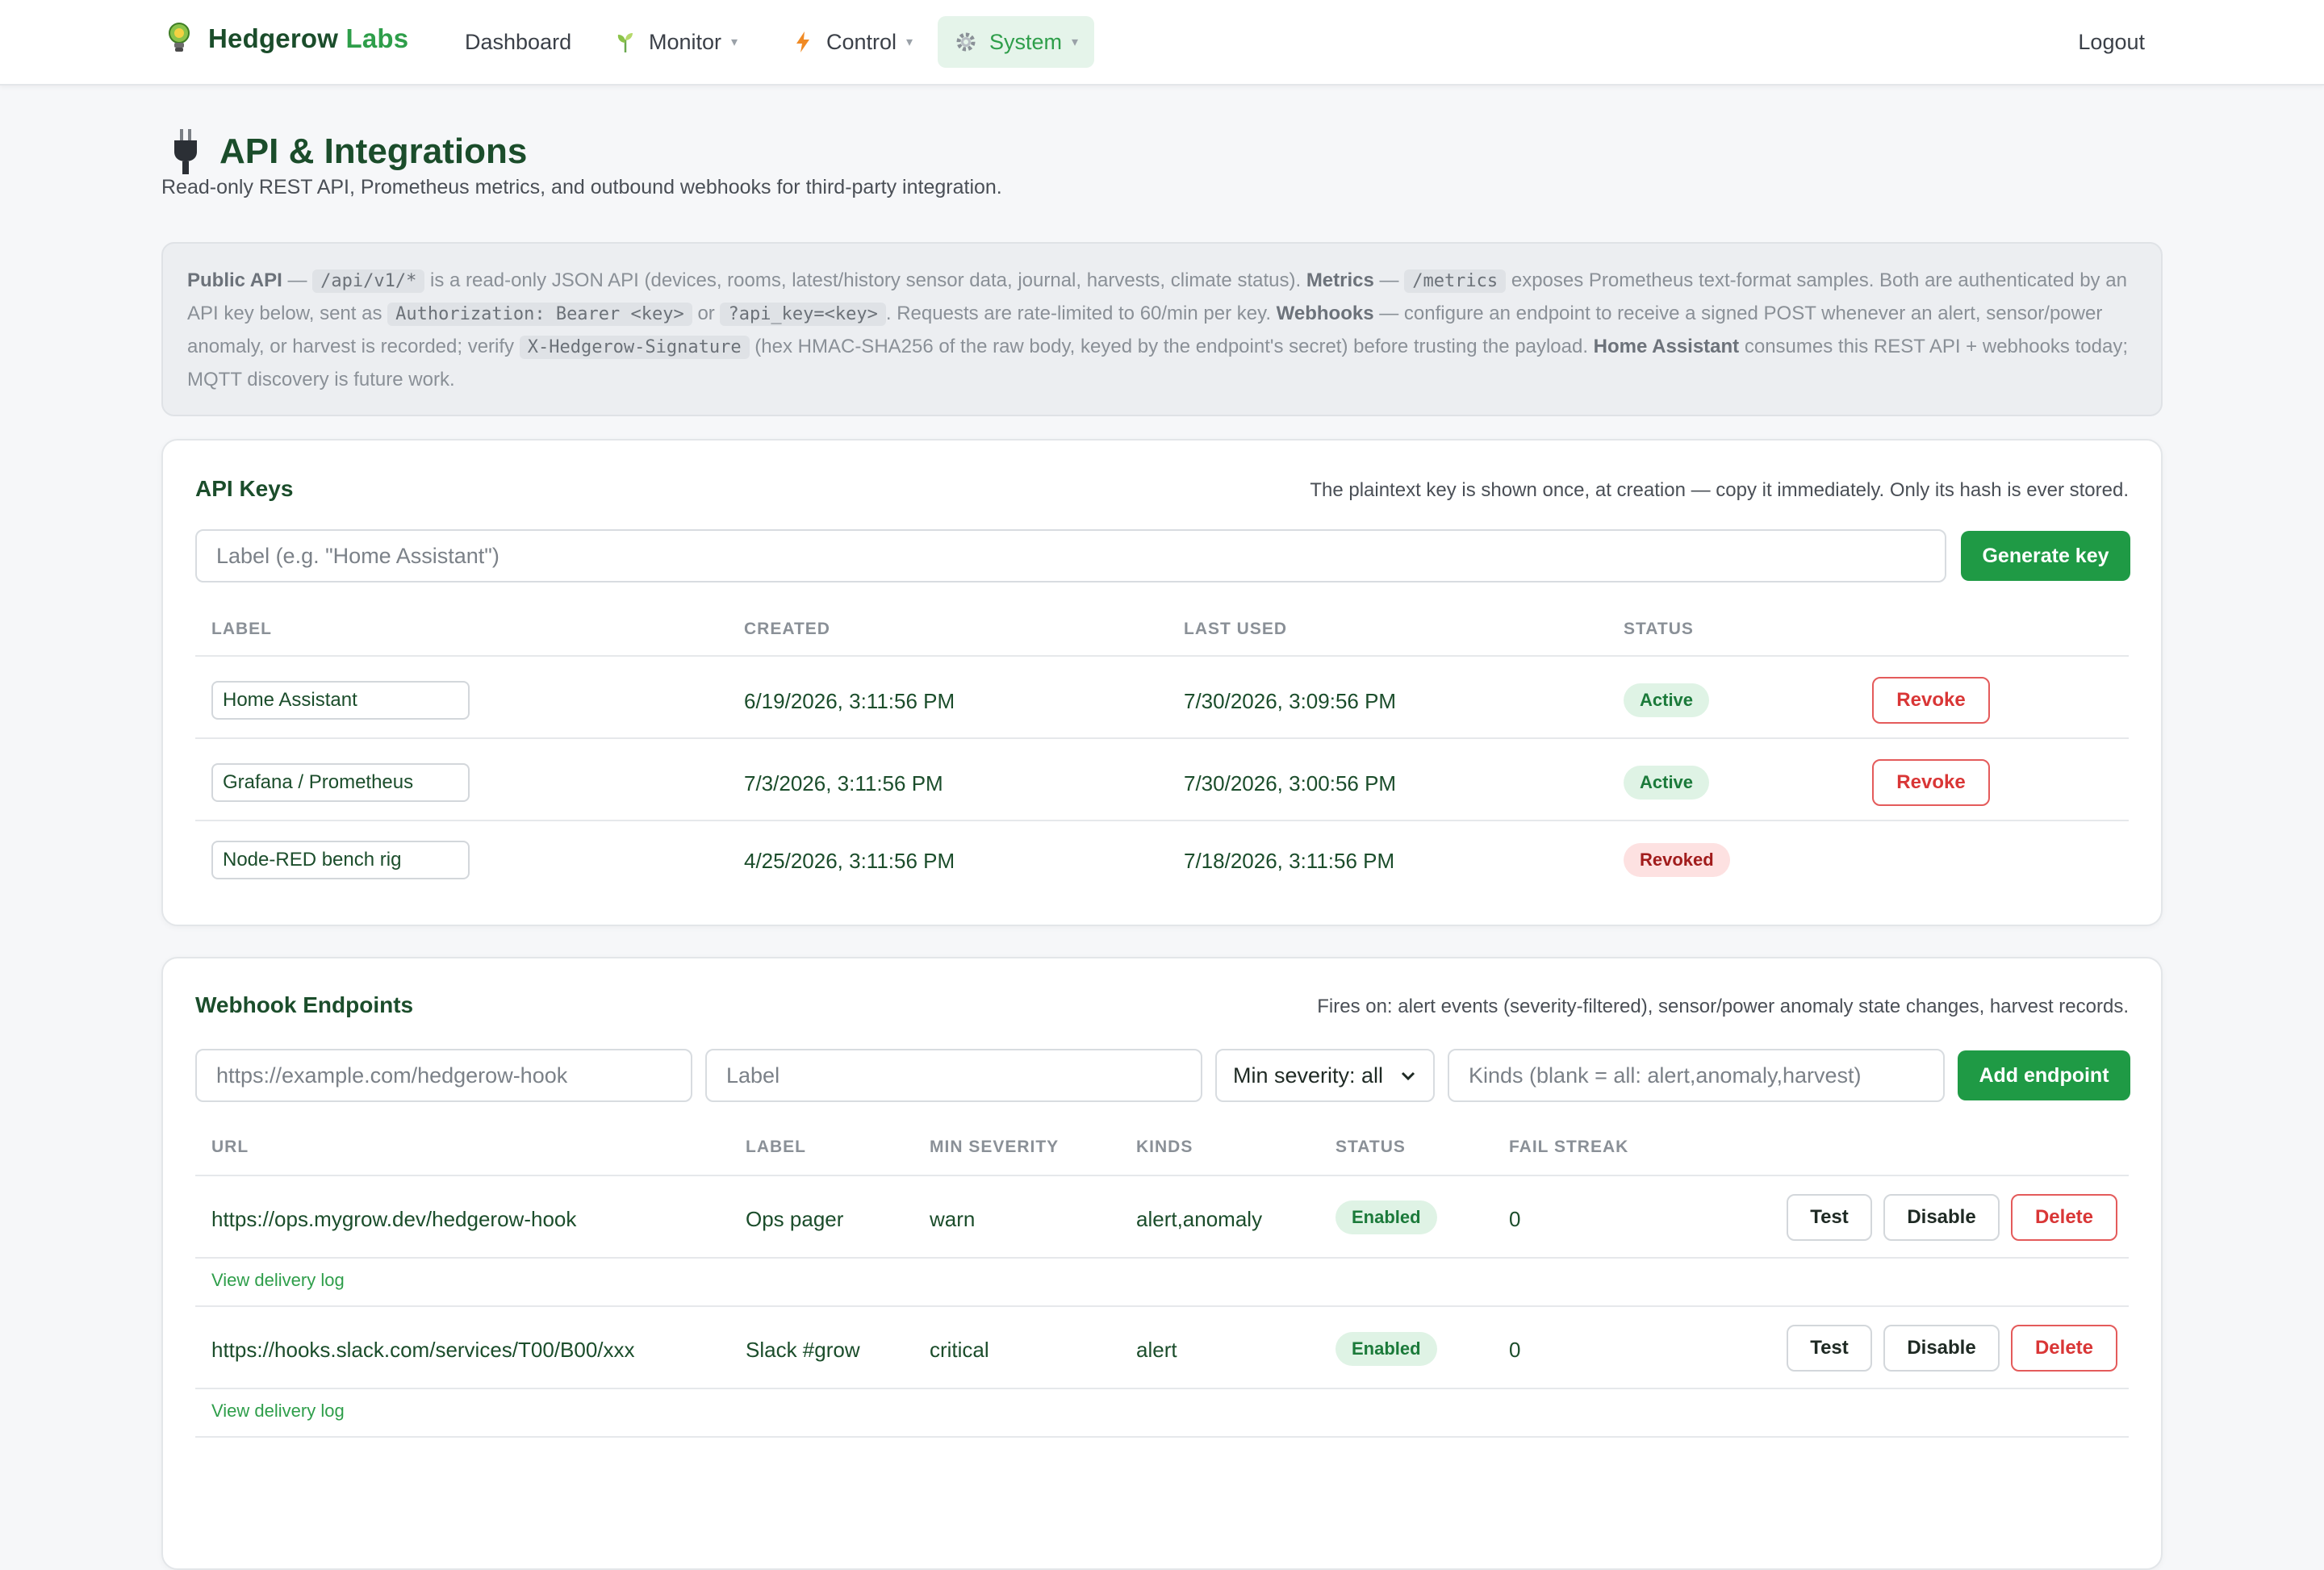 Image resolution: width=2324 pixels, height=1570 pixels. I want to click on webhook-label-input, so click(953, 1075).